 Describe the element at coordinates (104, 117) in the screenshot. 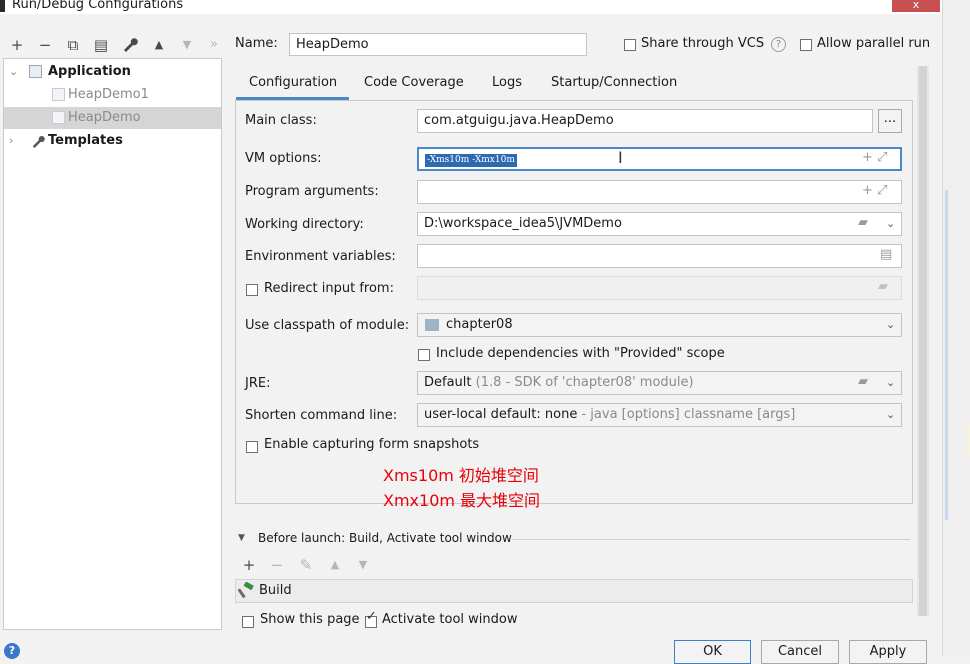

I see `tree-item-label: HeapDemo` at that location.